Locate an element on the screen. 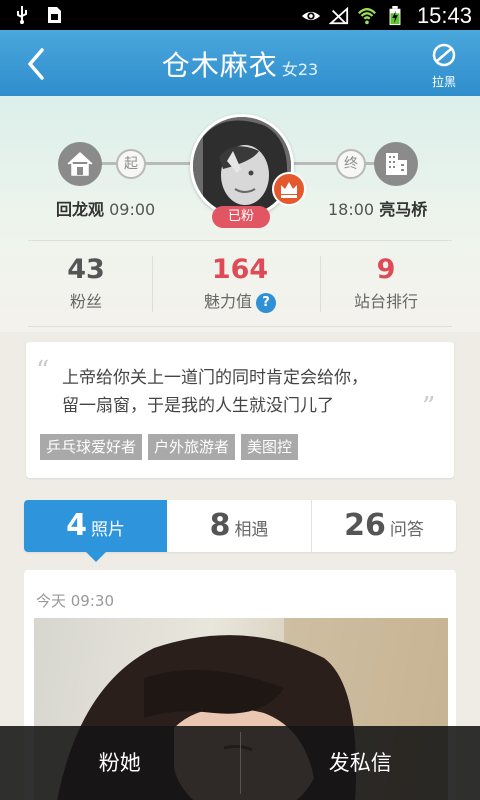  block-icon is located at coordinates (444, 55).